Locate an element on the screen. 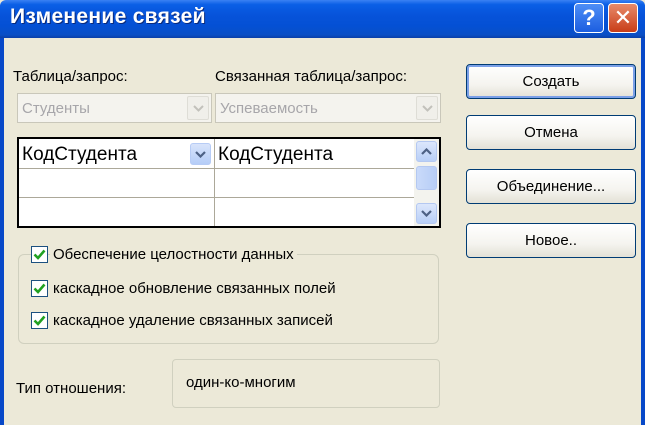 This screenshot has width=645, height=425. scroll-down-button is located at coordinates (426, 213).